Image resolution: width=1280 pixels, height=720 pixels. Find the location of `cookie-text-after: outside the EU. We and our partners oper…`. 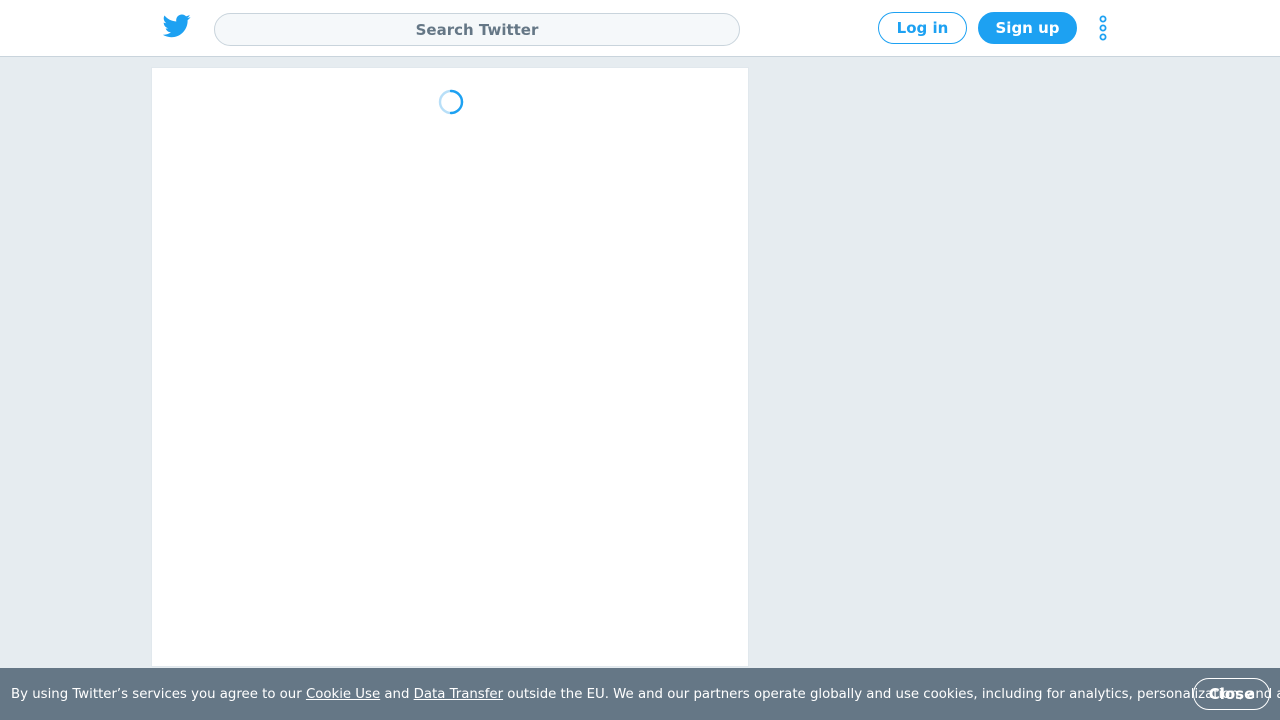

cookie-text-after: outside the EU. We and our partners oper… is located at coordinates (891, 694).